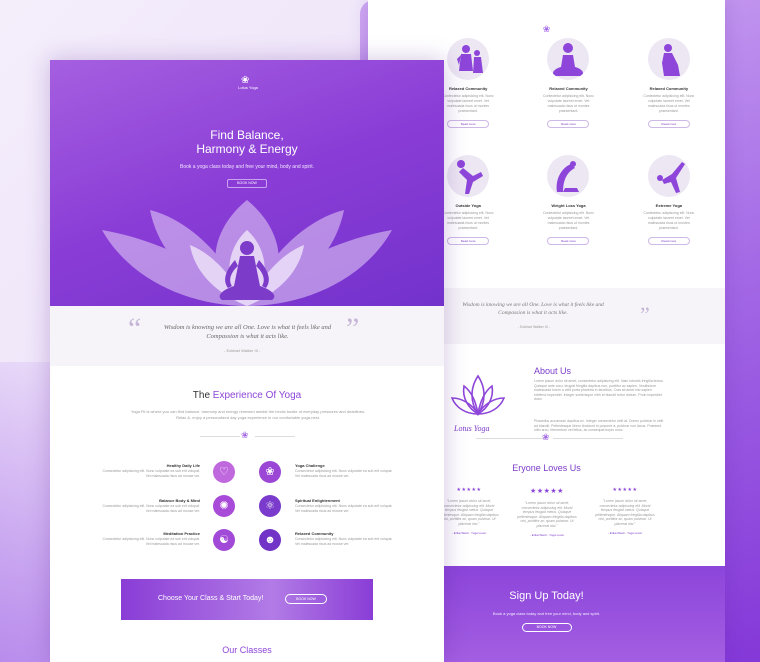 This screenshot has width=760, height=662. What do you see at coordinates (668, 205) in the screenshot?
I see `class-card-title: Extreme Yoga` at bounding box center [668, 205].